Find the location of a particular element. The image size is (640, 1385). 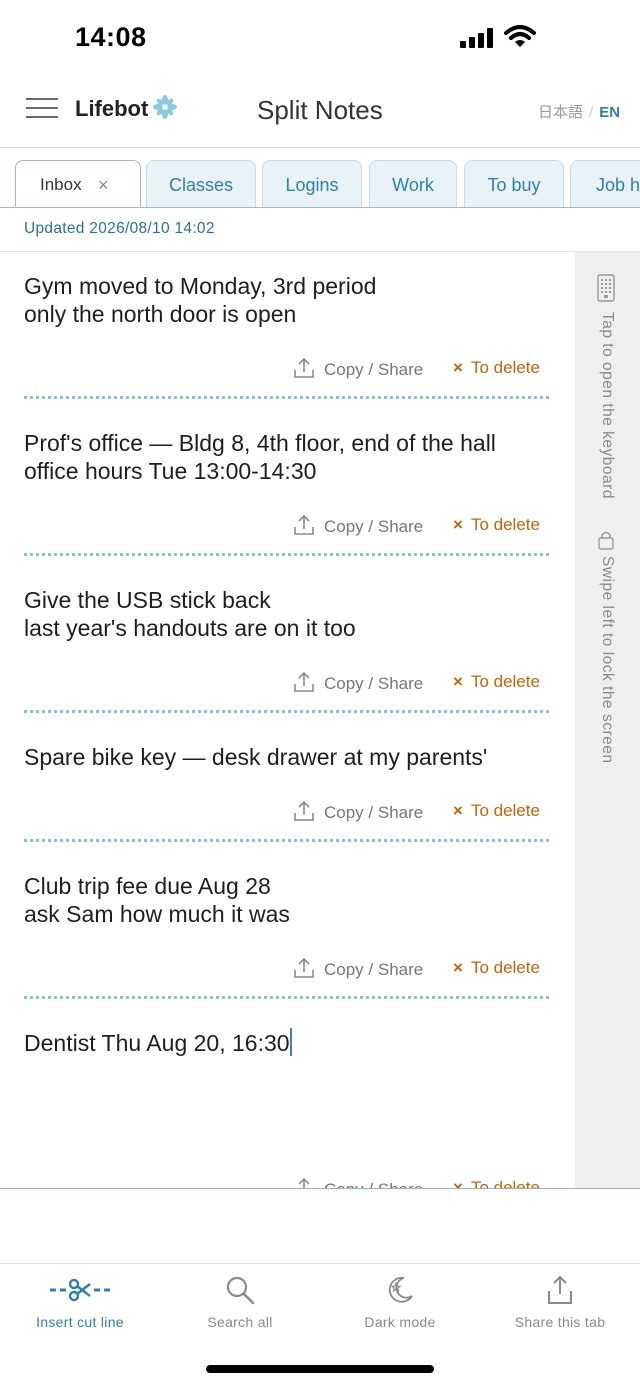

menu-icon is located at coordinates (42, 109).